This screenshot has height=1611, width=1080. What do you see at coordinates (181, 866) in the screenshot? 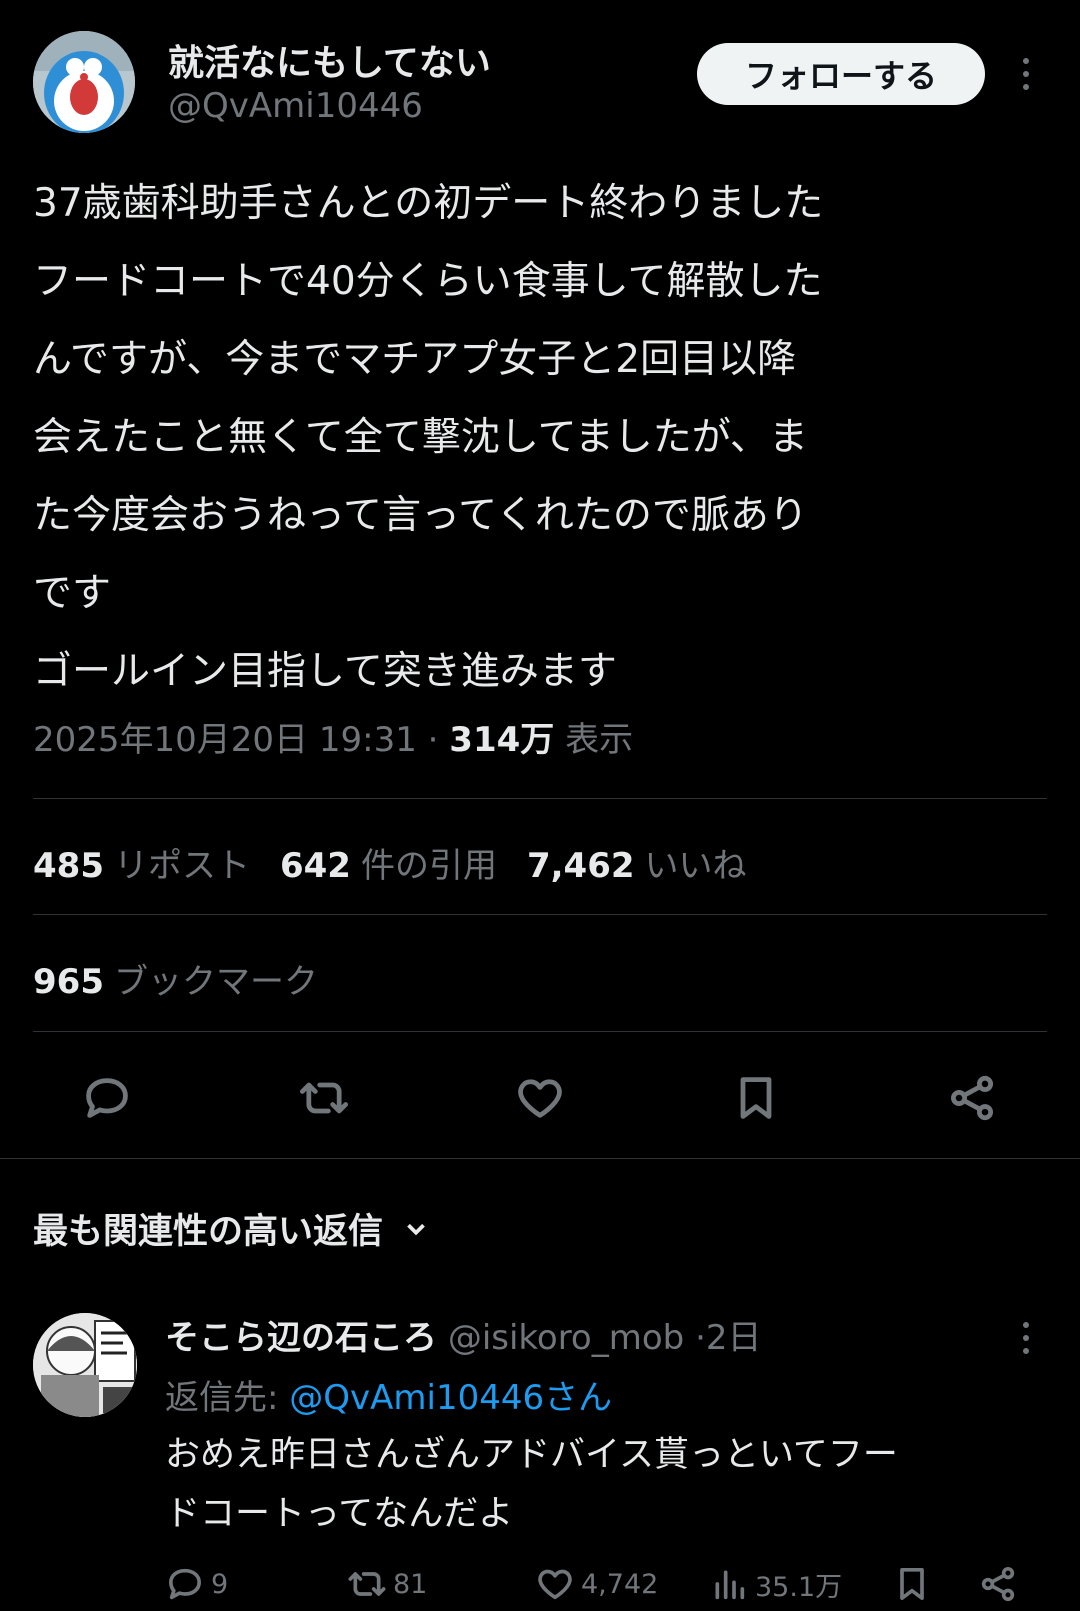
I see `reposts-label: リポスト` at bounding box center [181, 866].